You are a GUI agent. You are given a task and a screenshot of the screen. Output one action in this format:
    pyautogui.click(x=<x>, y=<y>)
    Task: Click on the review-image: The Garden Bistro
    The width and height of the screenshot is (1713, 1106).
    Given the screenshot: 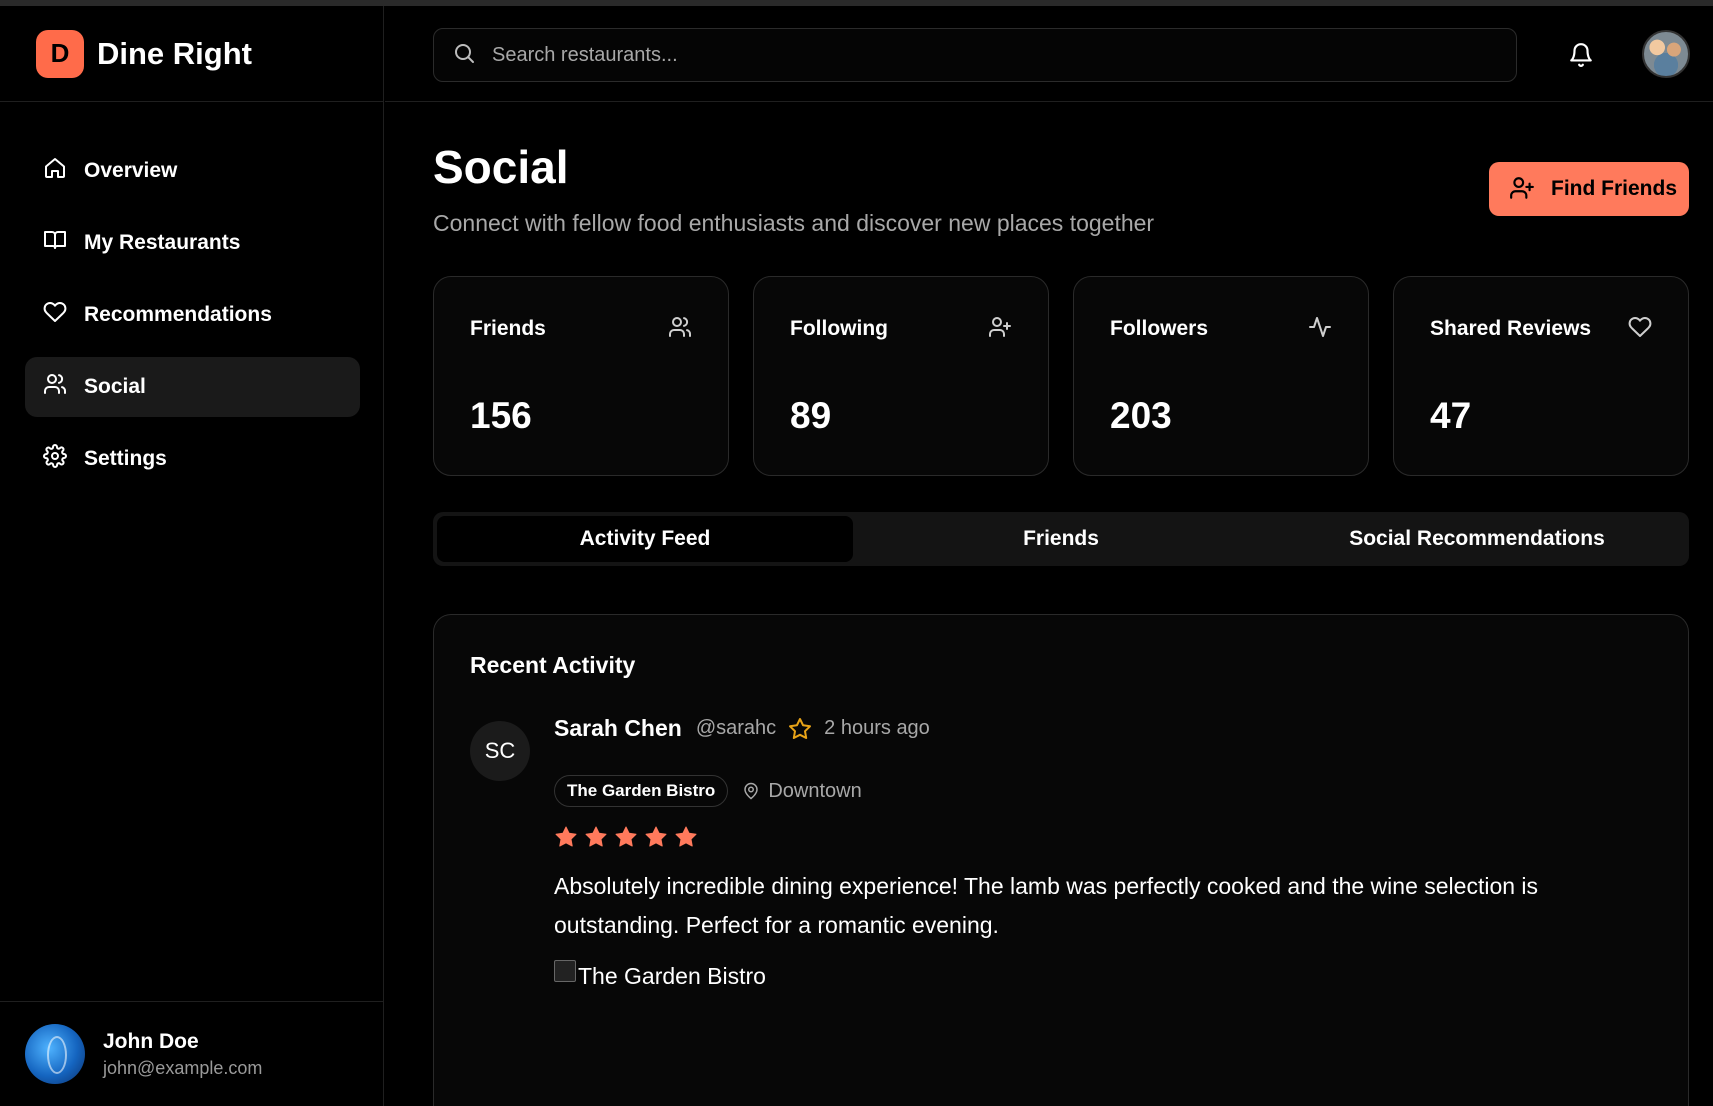 What is the action you would take?
    pyautogui.click(x=660, y=974)
    